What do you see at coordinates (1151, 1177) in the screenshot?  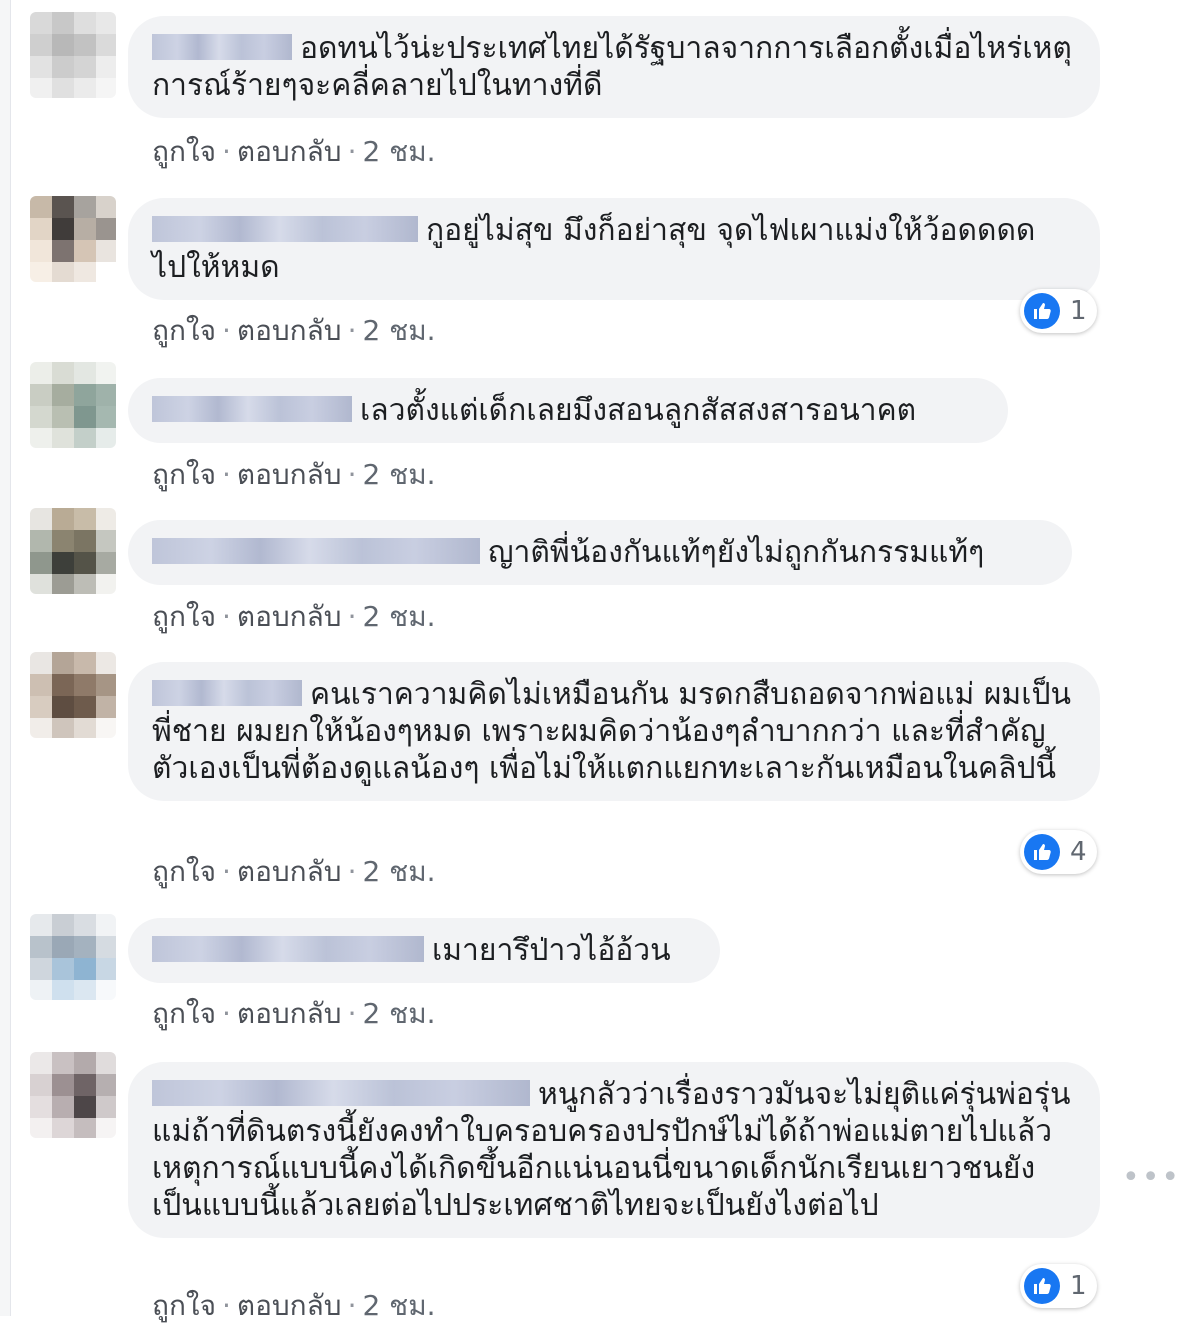 I see `ellipsis-icon: •••` at bounding box center [1151, 1177].